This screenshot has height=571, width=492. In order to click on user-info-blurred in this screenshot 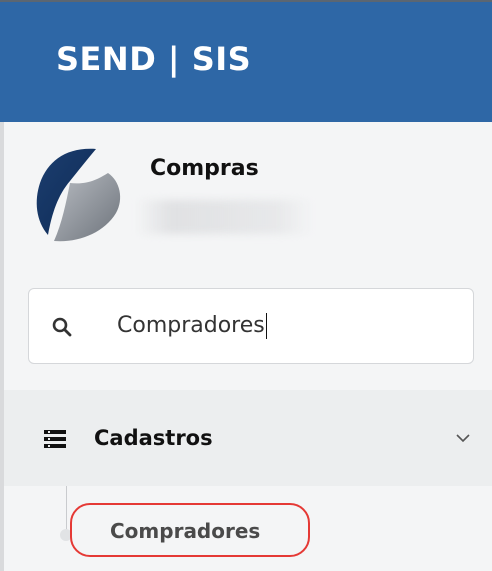, I will do `click(224, 217)`.